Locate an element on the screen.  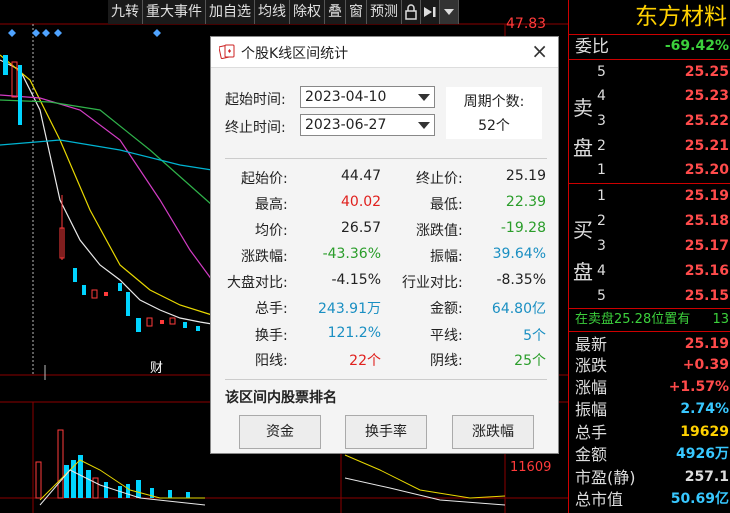
lock-icon is located at coordinates (411, 12).